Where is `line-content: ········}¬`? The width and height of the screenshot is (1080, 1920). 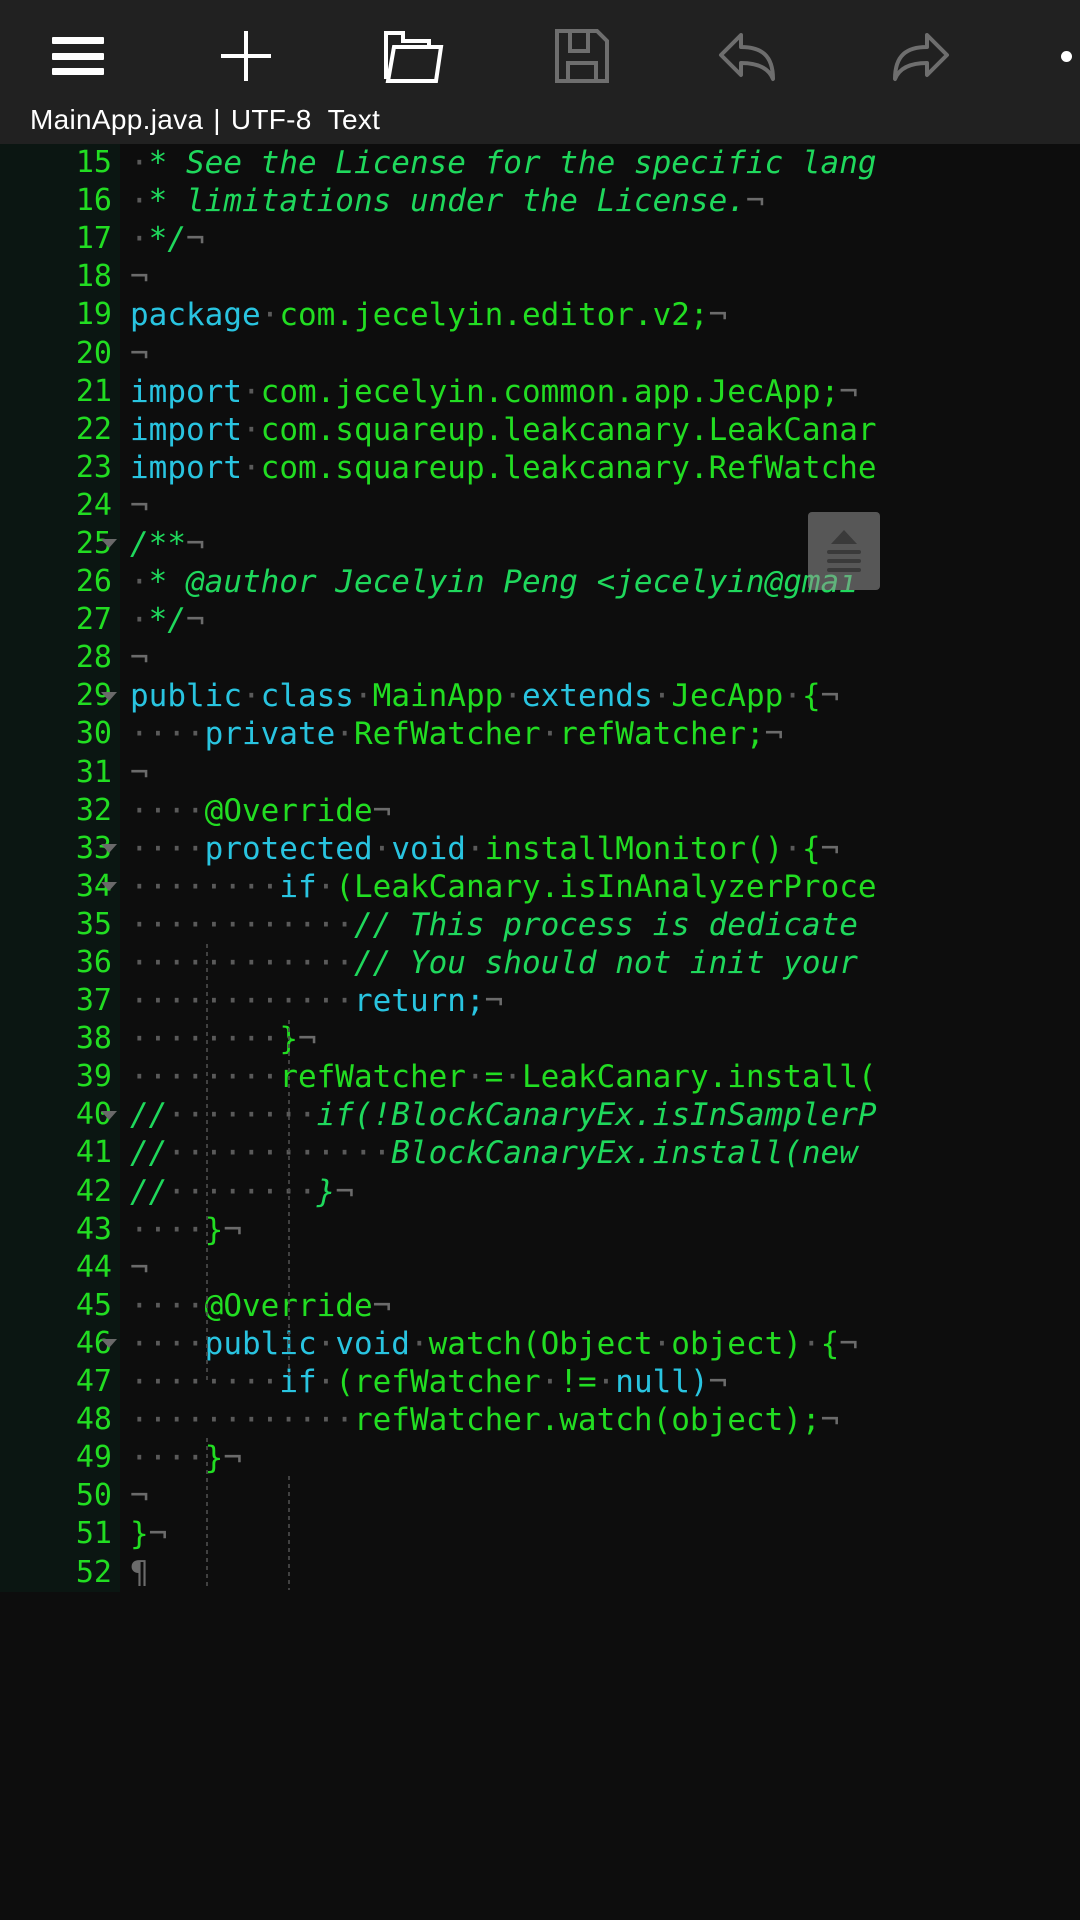 line-content: ········}¬ is located at coordinates (600, 1039).